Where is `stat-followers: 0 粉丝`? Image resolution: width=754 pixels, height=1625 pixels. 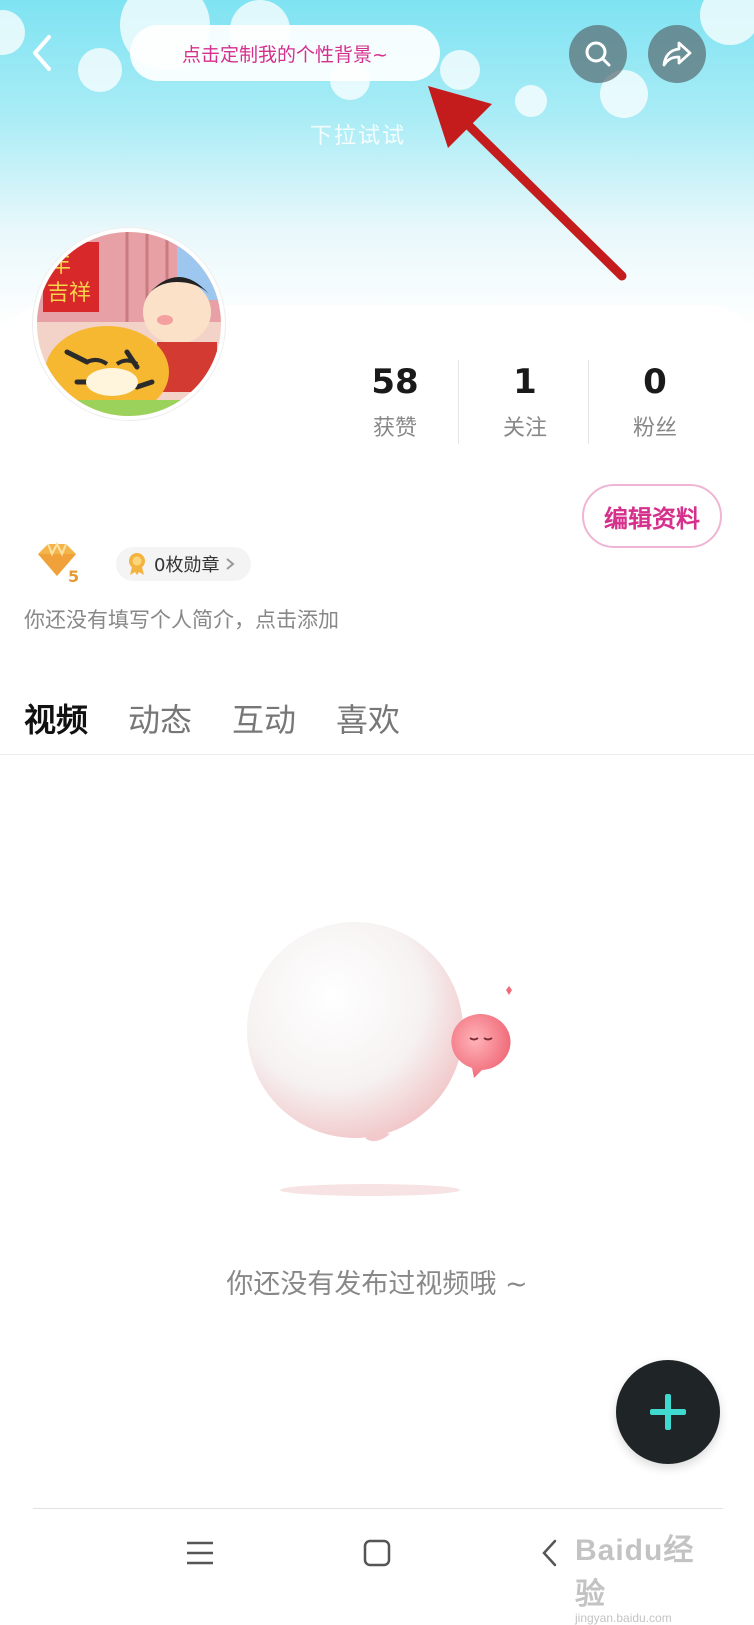
stat-followers: 0 粉丝 is located at coordinates (655, 401).